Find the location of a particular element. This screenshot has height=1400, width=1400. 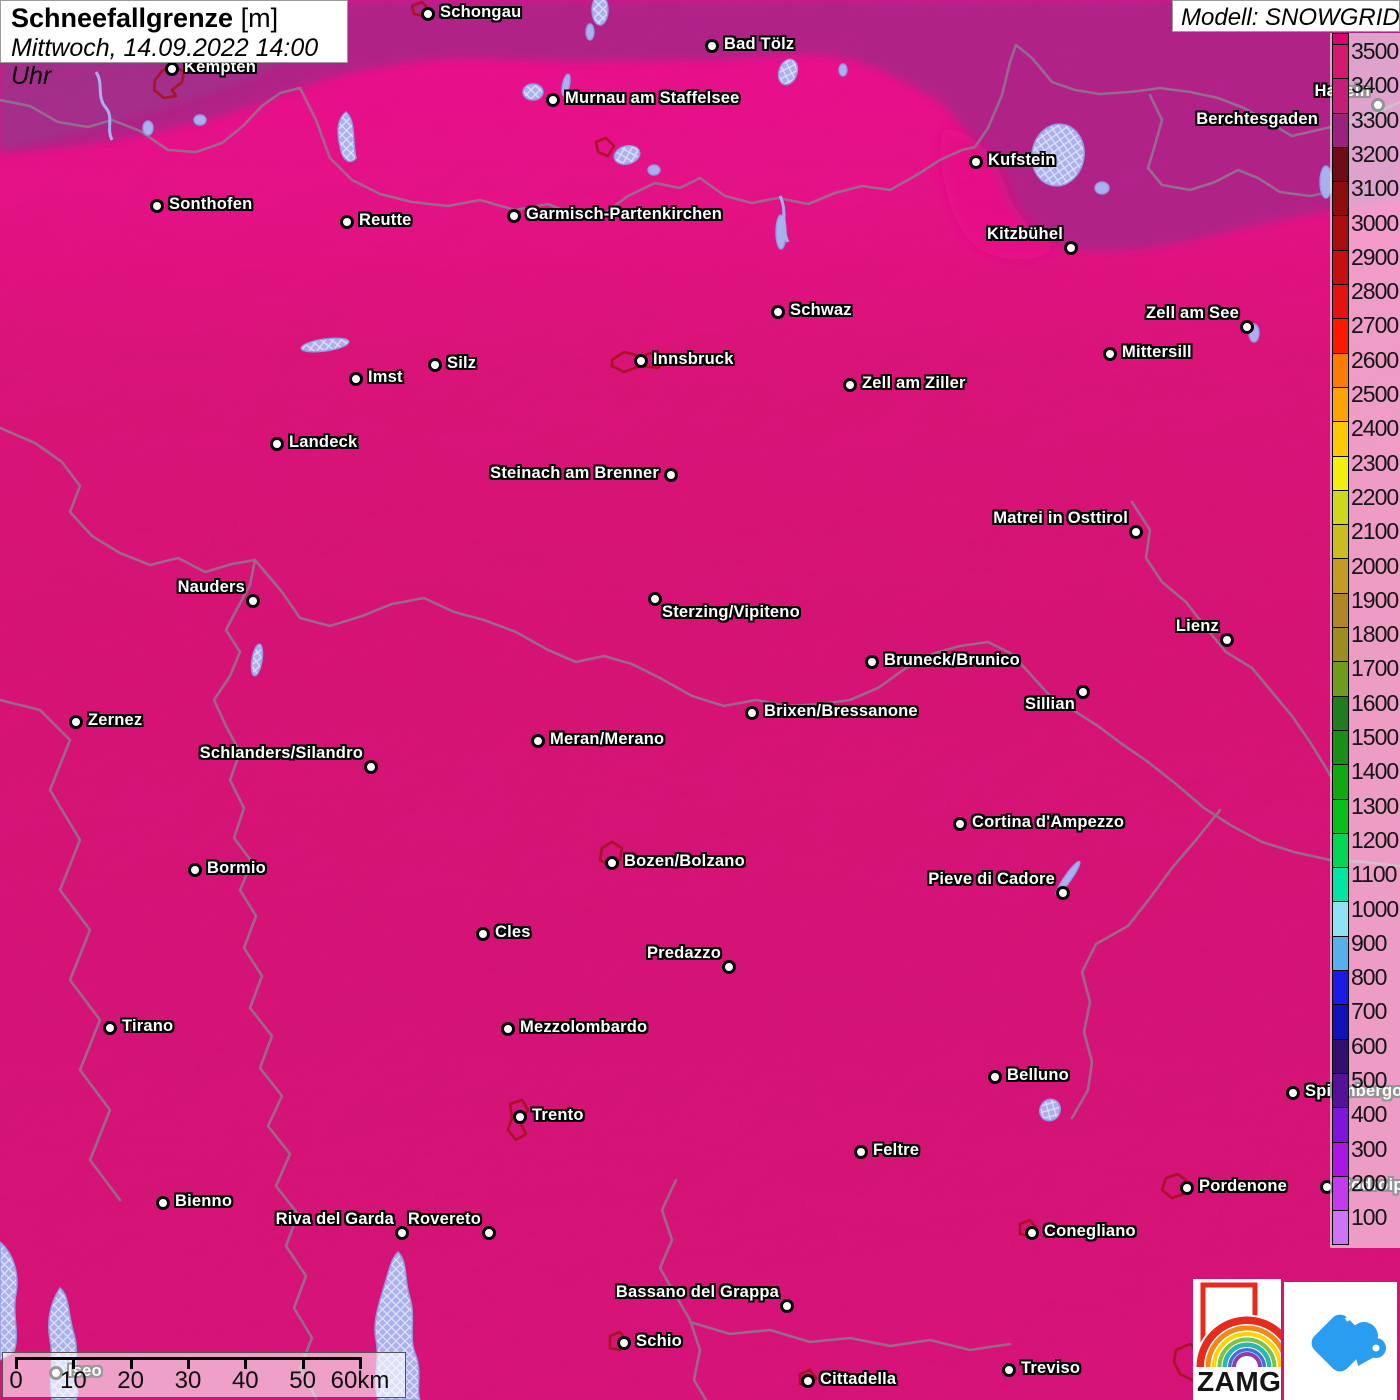

legend-tick-label: 400 is located at coordinates (1369, 1114).